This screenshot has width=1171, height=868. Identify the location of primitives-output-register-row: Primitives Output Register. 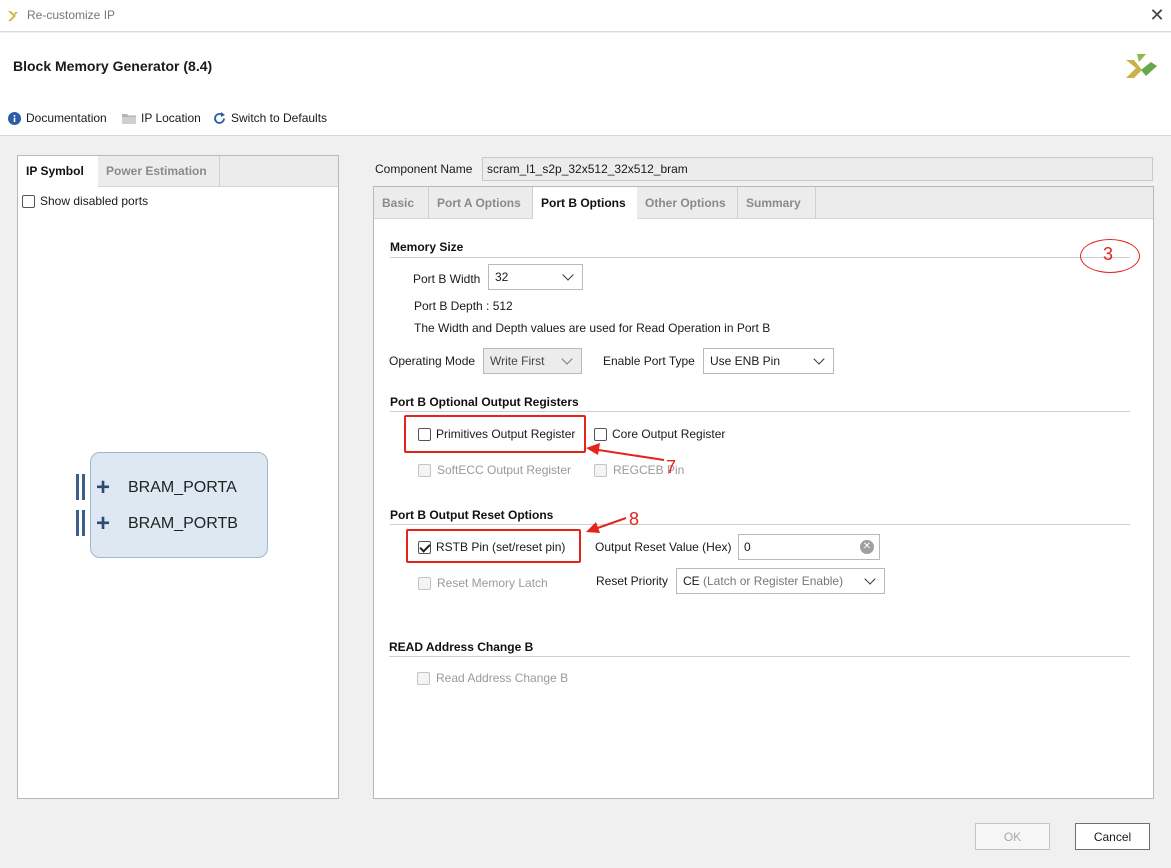
(496, 434).